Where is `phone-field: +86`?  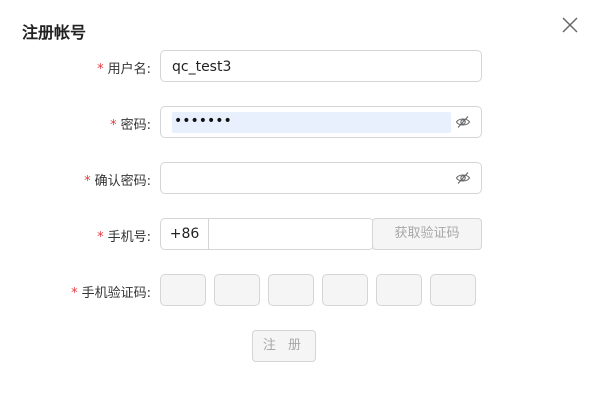 phone-field: +86 is located at coordinates (267, 234).